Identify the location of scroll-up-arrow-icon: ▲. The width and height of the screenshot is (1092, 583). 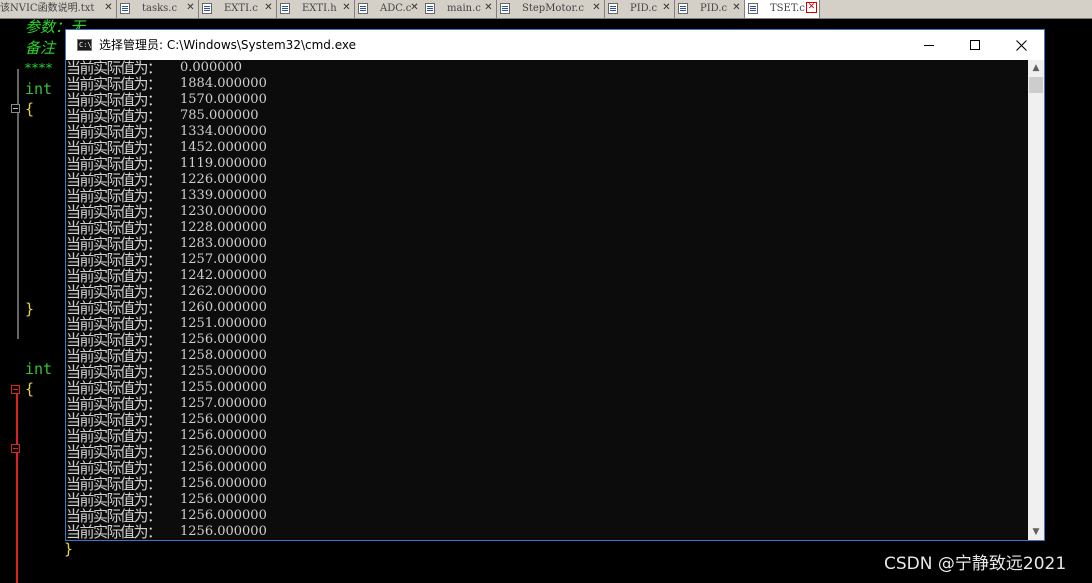
(1036, 68).